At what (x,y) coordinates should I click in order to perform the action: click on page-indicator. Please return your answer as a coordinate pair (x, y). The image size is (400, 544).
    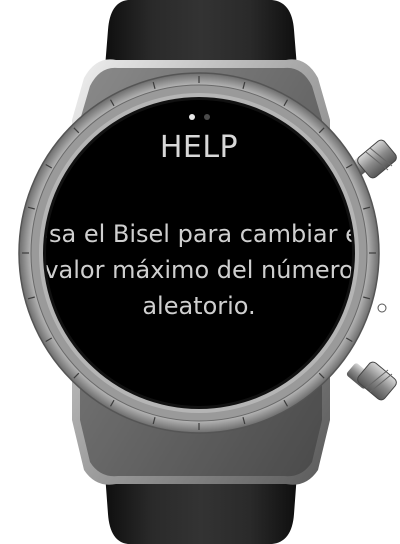
    Looking at the image, I should click on (199, 117).